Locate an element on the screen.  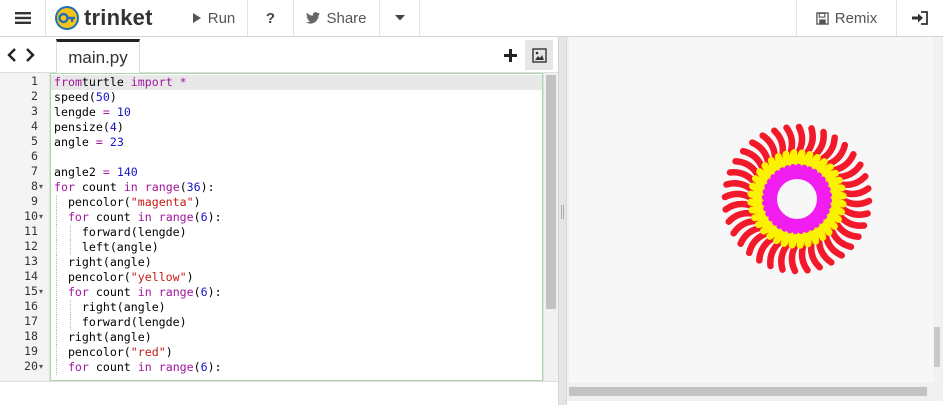
help-button: ? is located at coordinates (271, 18).